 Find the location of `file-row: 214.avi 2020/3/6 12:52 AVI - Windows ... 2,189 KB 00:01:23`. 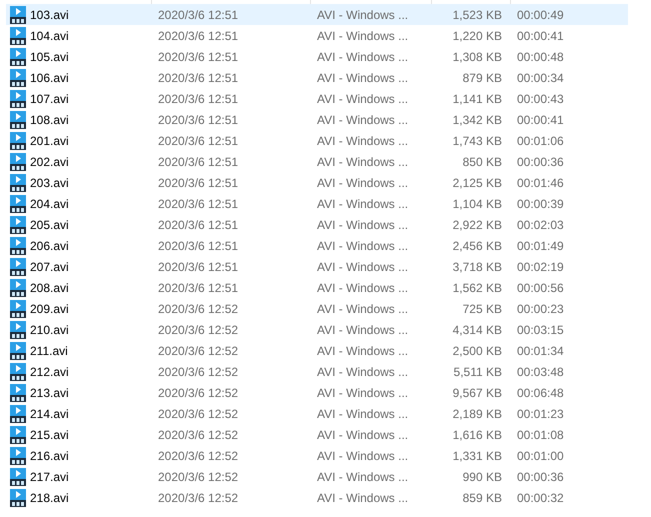

file-row: 214.avi 2020/3/6 12:52 AVI - Windows ... 2,189 KB 00:01:23 is located at coordinates (317, 413).